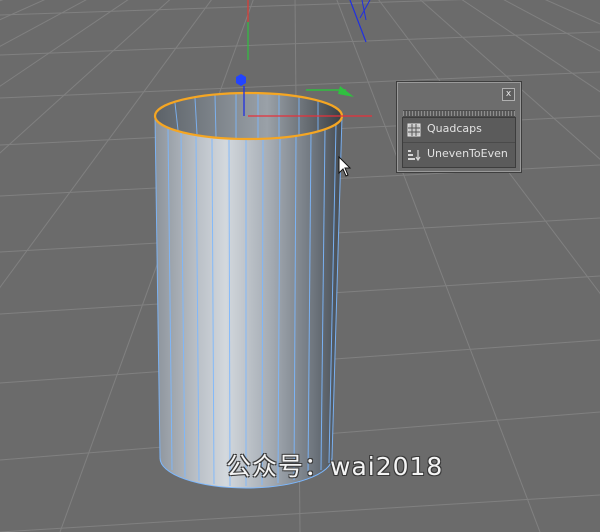  Describe the element at coordinates (508, 94) in the screenshot. I see `close-button: x` at that location.